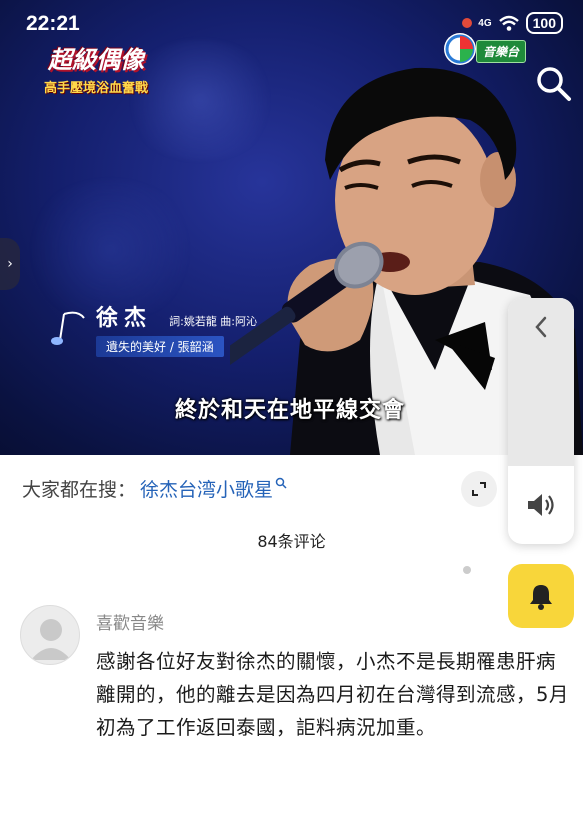 This screenshot has width=583, height=819. Describe the element at coordinates (206, 488) in the screenshot. I see `trending-search-link: 徐杰台湾小歌星` at that location.